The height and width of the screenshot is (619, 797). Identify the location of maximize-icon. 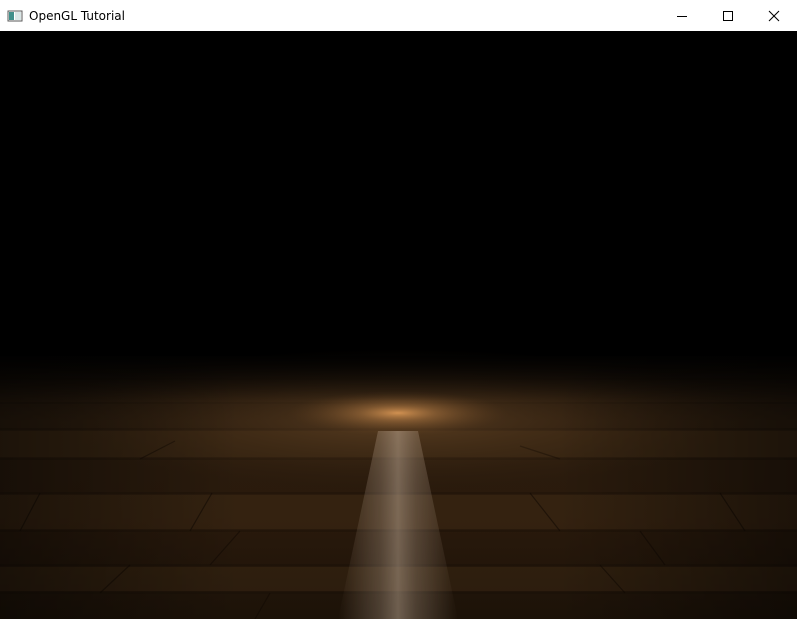
(728, 16).